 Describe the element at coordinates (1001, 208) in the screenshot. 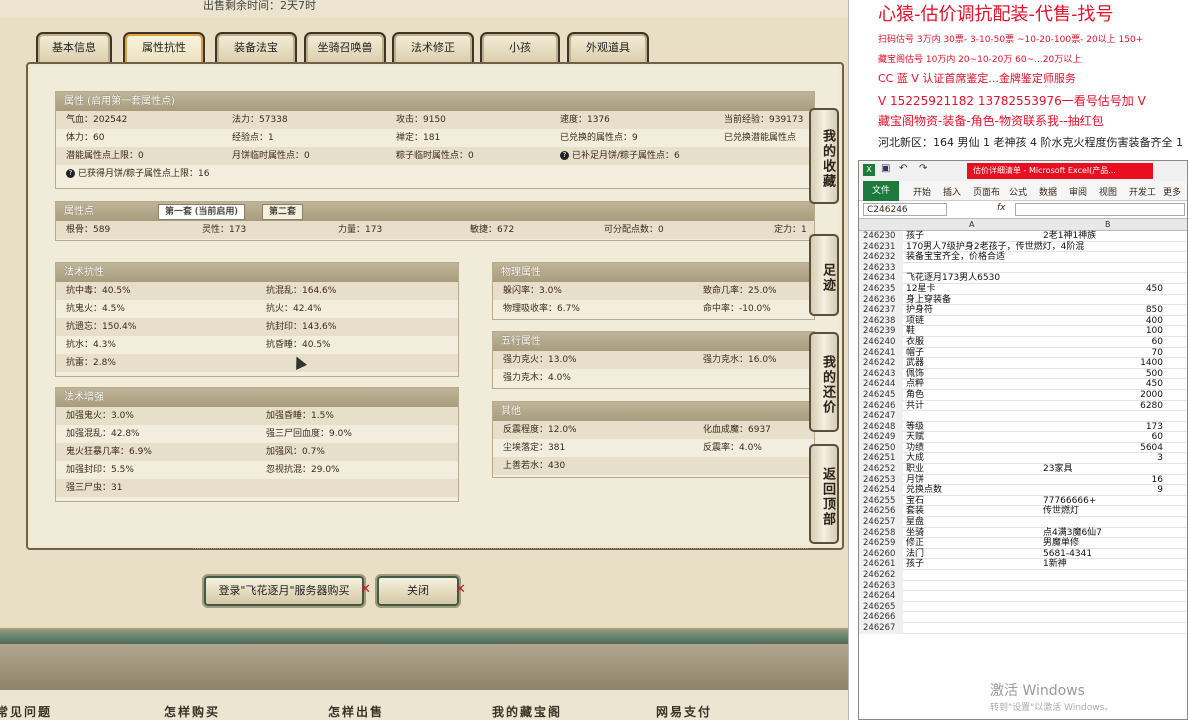

I see `fx-icon: fx` at that location.